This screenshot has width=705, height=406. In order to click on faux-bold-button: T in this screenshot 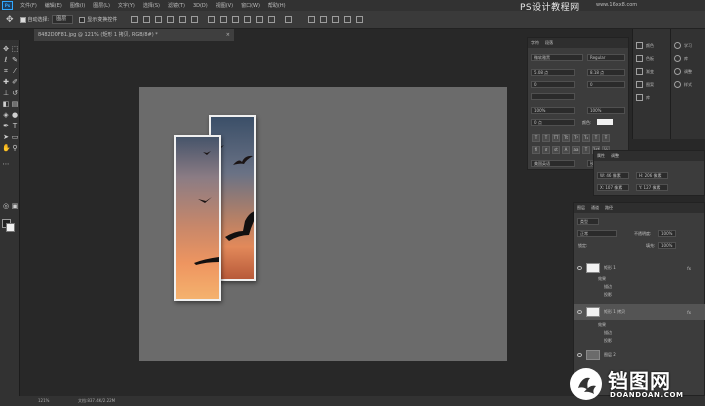, I will do `click(536, 138)`.